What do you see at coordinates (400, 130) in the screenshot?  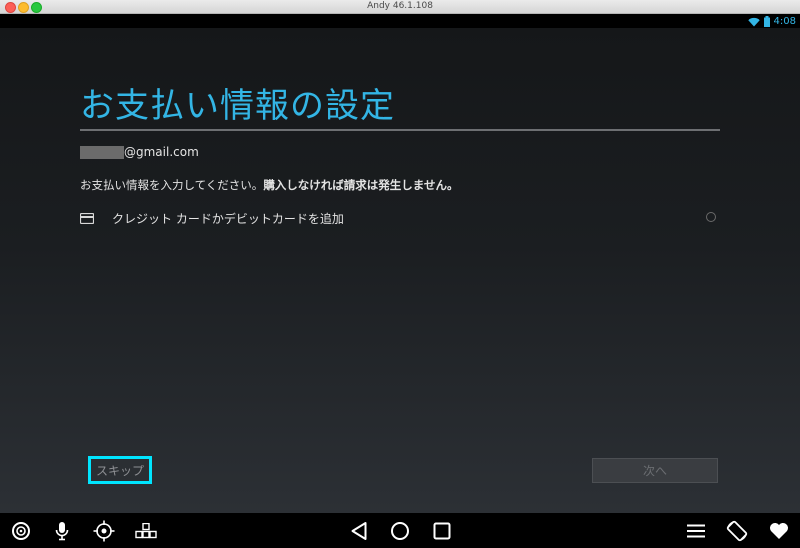 I see `title-divider` at bounding box center [400, 130].